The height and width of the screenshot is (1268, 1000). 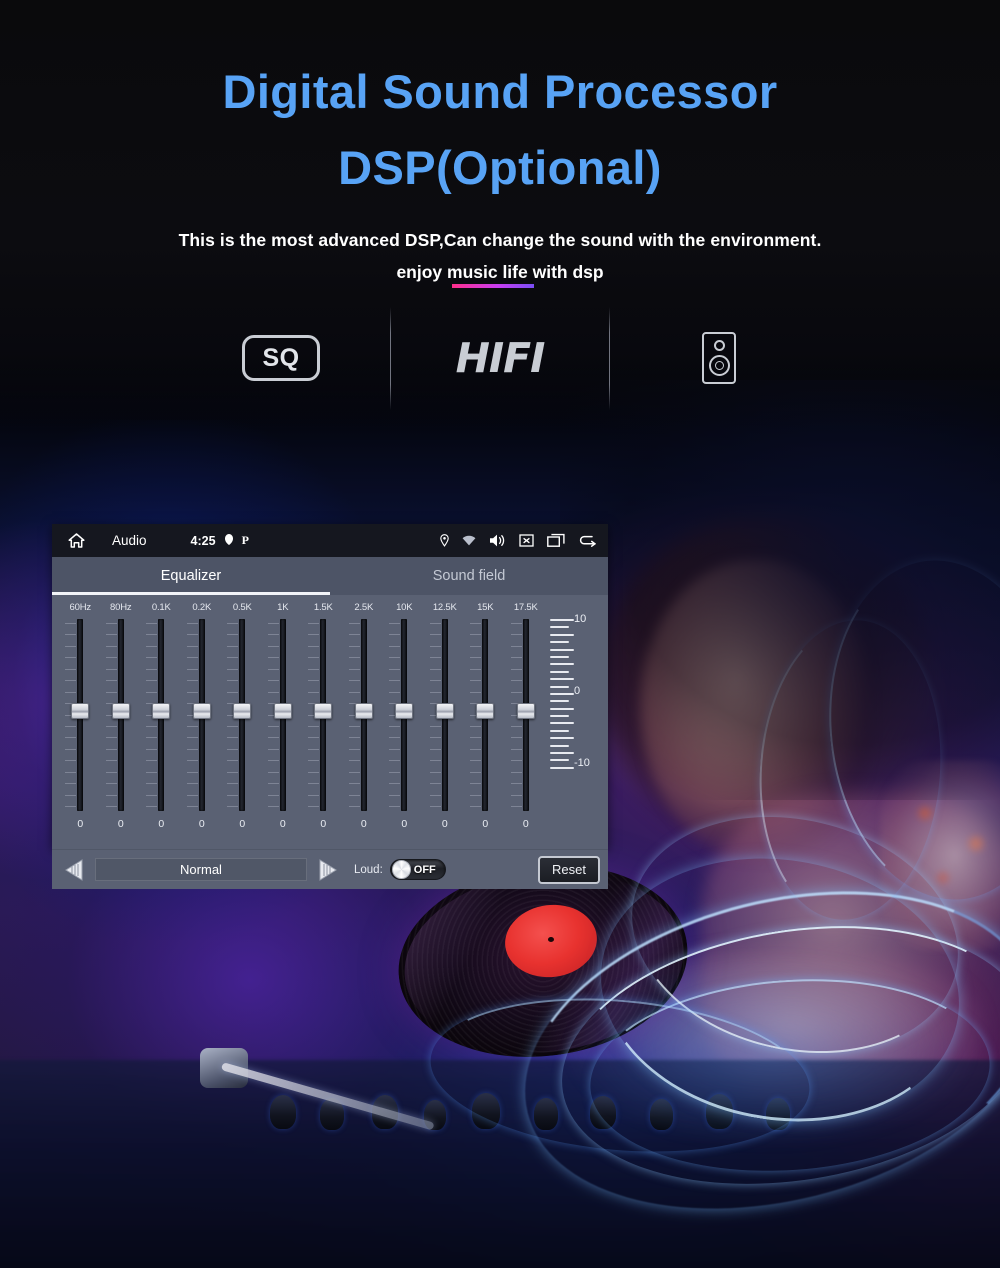 I want to click on audio-badge-row: SQ HIFI, so click(x=500, y=358).